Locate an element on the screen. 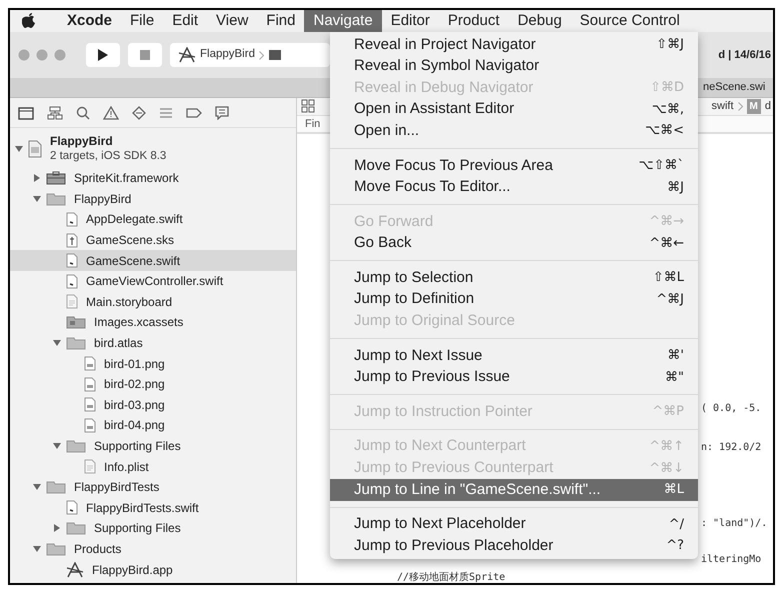 The width and height of the screenshot is (783, 596). editor-tab: neScene.swi is located at coordinates (738, 87).